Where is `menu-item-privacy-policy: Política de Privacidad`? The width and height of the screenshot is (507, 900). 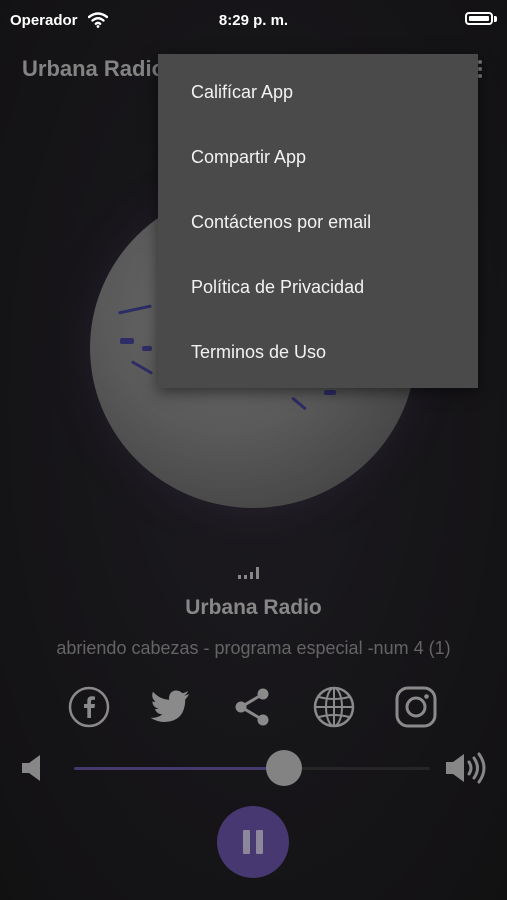 menu-item-privacy-policy: Política de Privacidad is located at coordinates (277, 287).